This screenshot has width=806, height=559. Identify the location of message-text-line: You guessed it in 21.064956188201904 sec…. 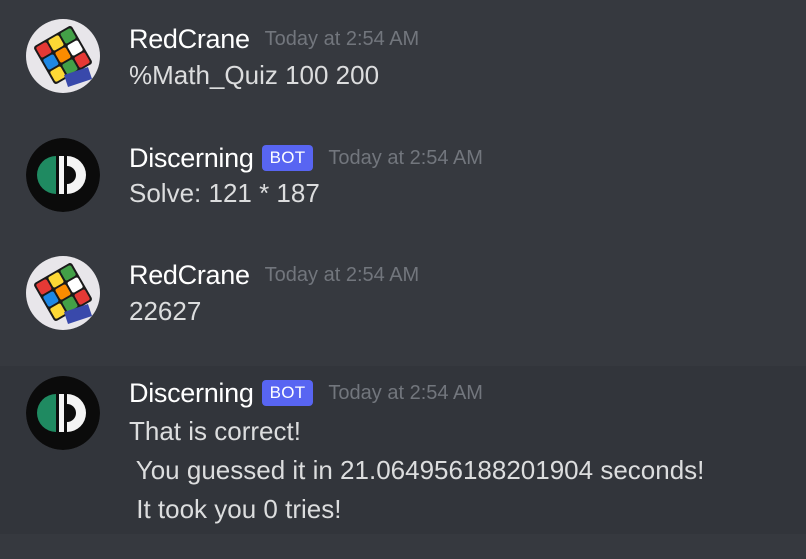
(417, 470).